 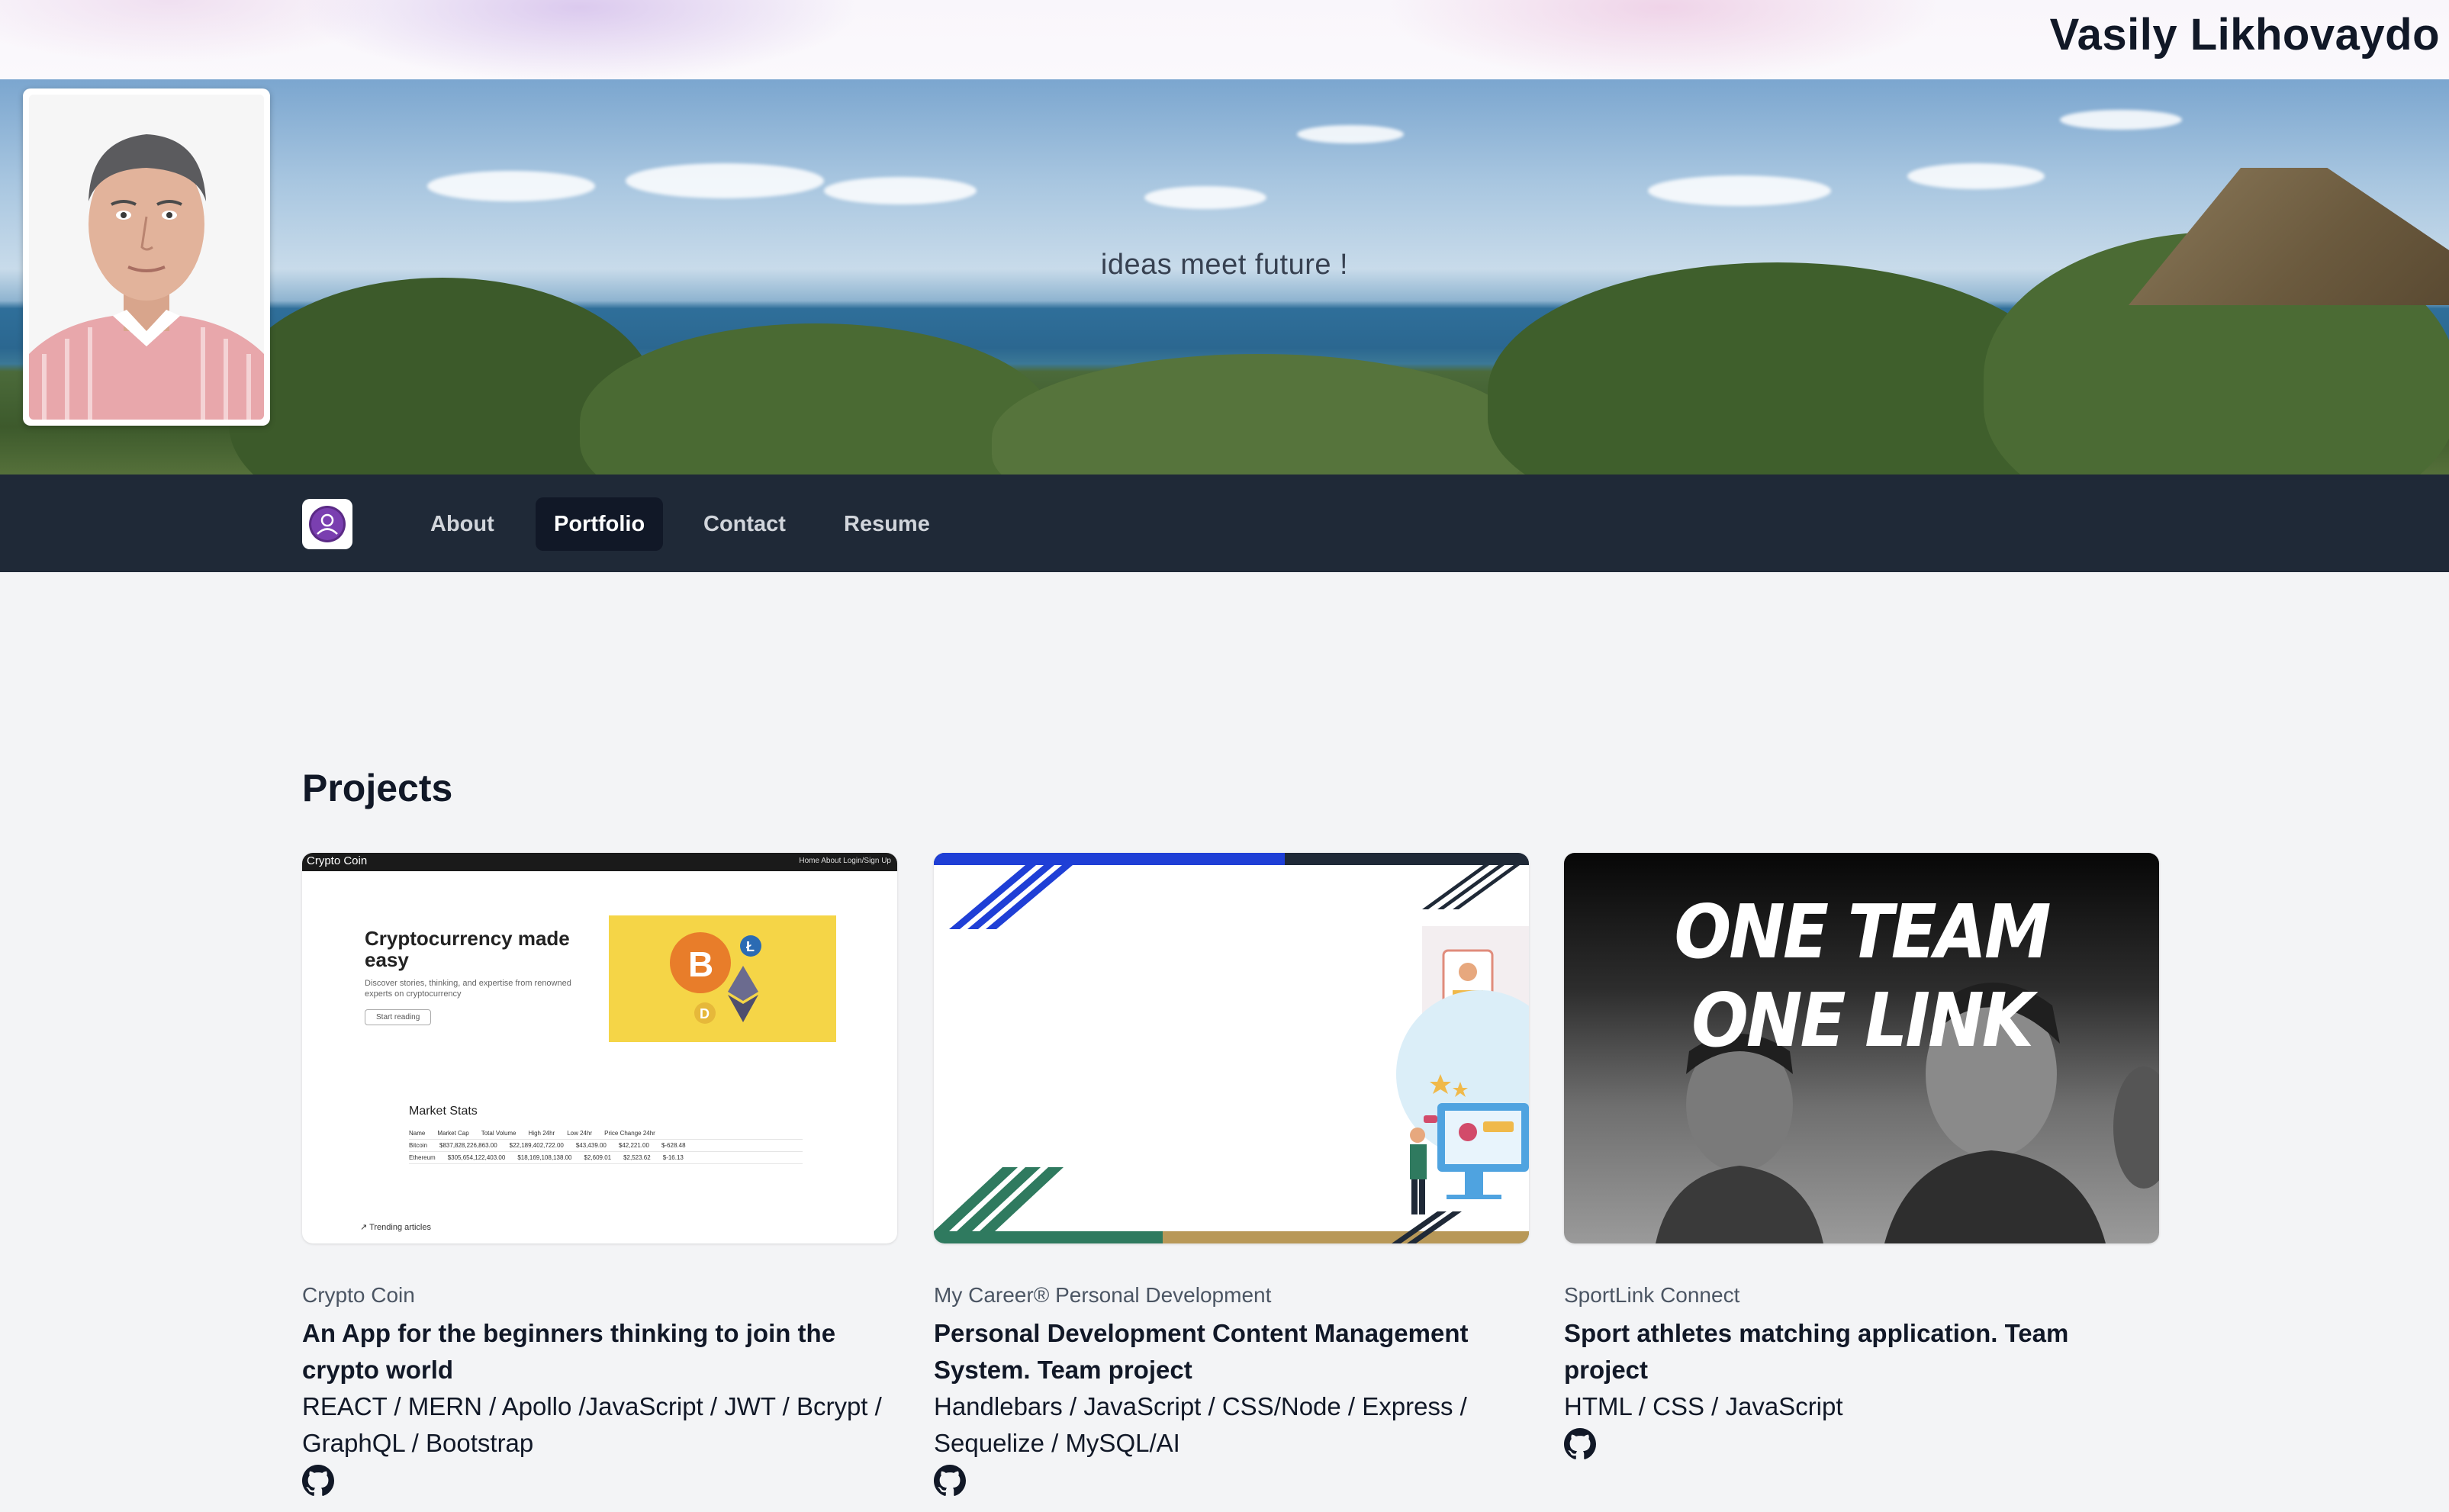 What do you see at coordinates (541, 1133) in the screenshot?
I see `table-cell: High 24hr` at bounding box center [541, 1133].